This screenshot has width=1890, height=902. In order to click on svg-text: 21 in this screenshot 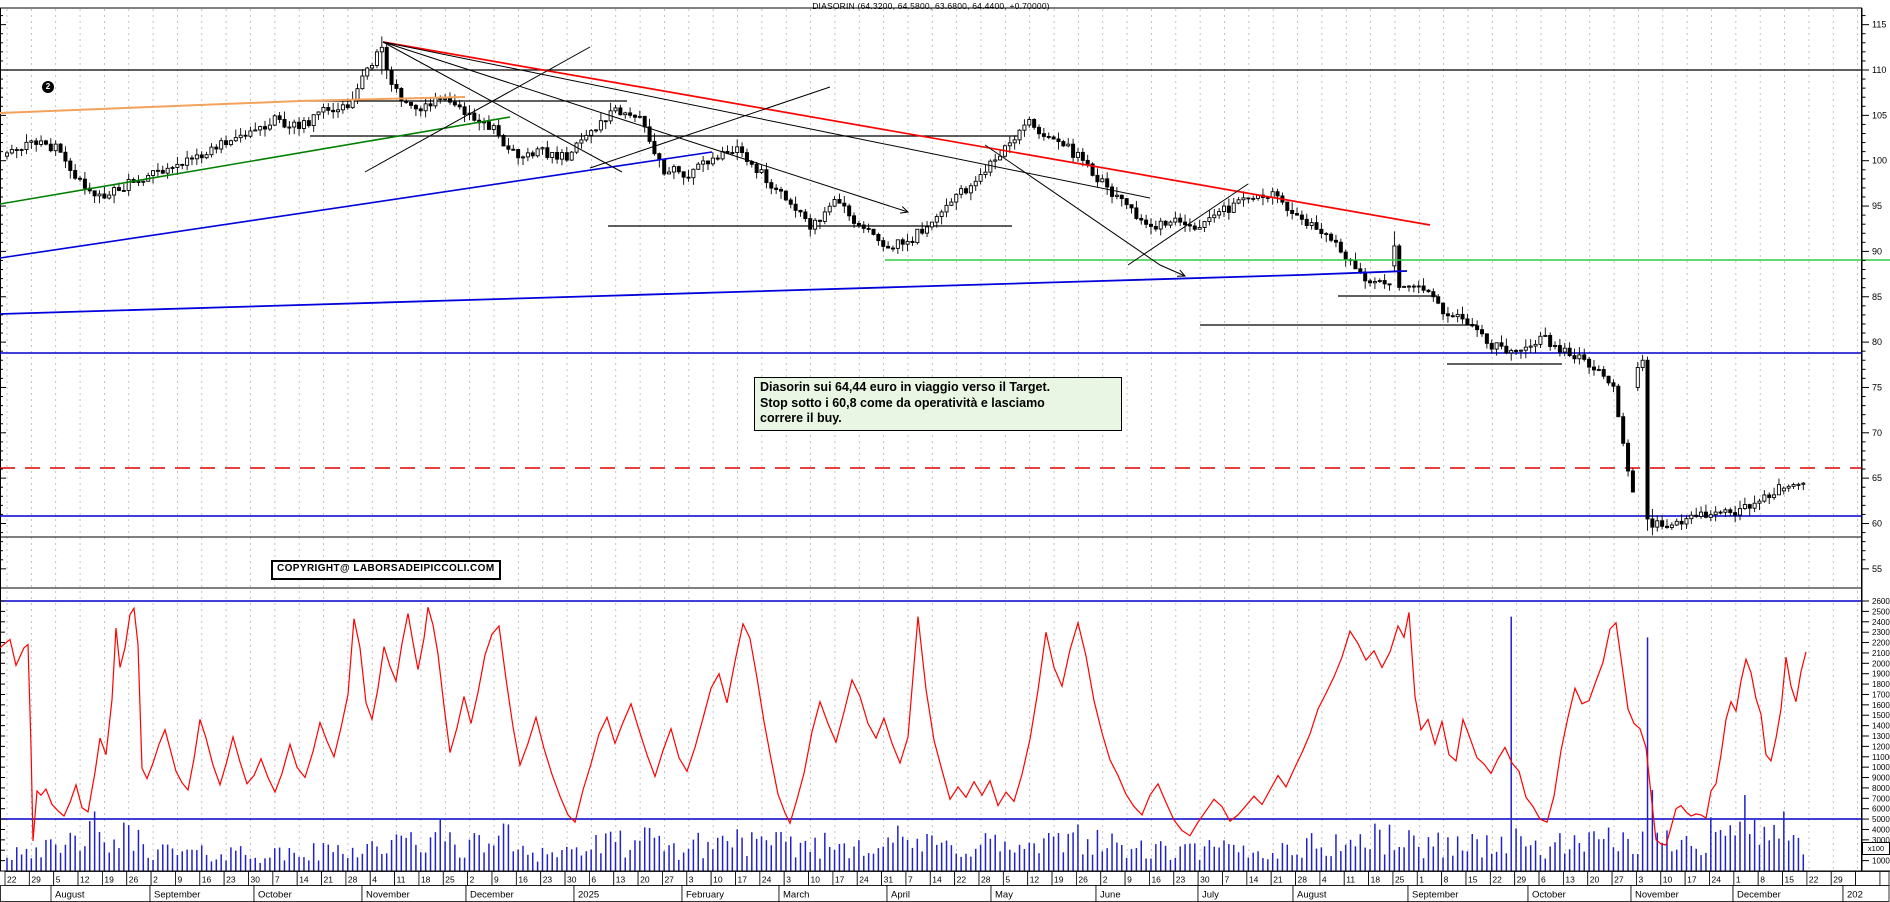, I will do `click(329, 880)`.